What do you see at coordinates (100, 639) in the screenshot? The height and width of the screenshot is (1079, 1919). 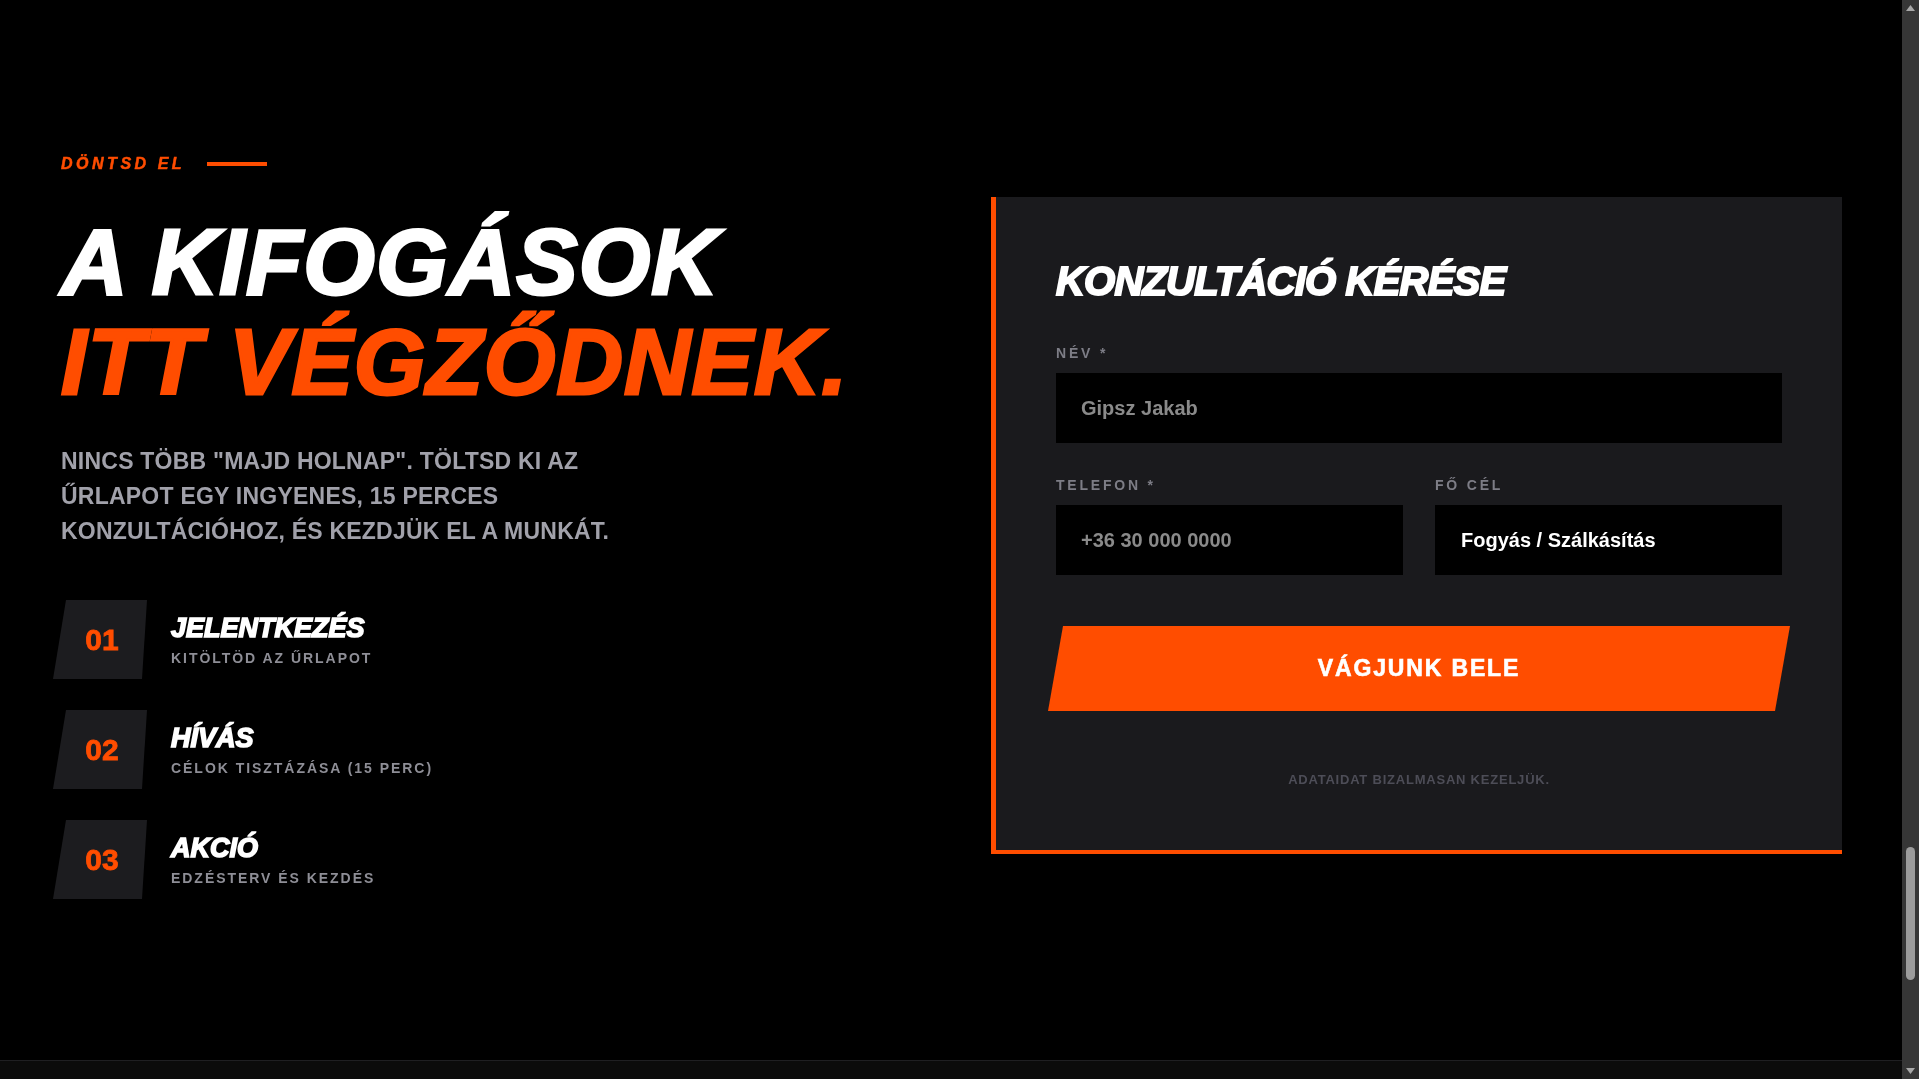 I see `step-number: 01` at bounding box center [100, 639].